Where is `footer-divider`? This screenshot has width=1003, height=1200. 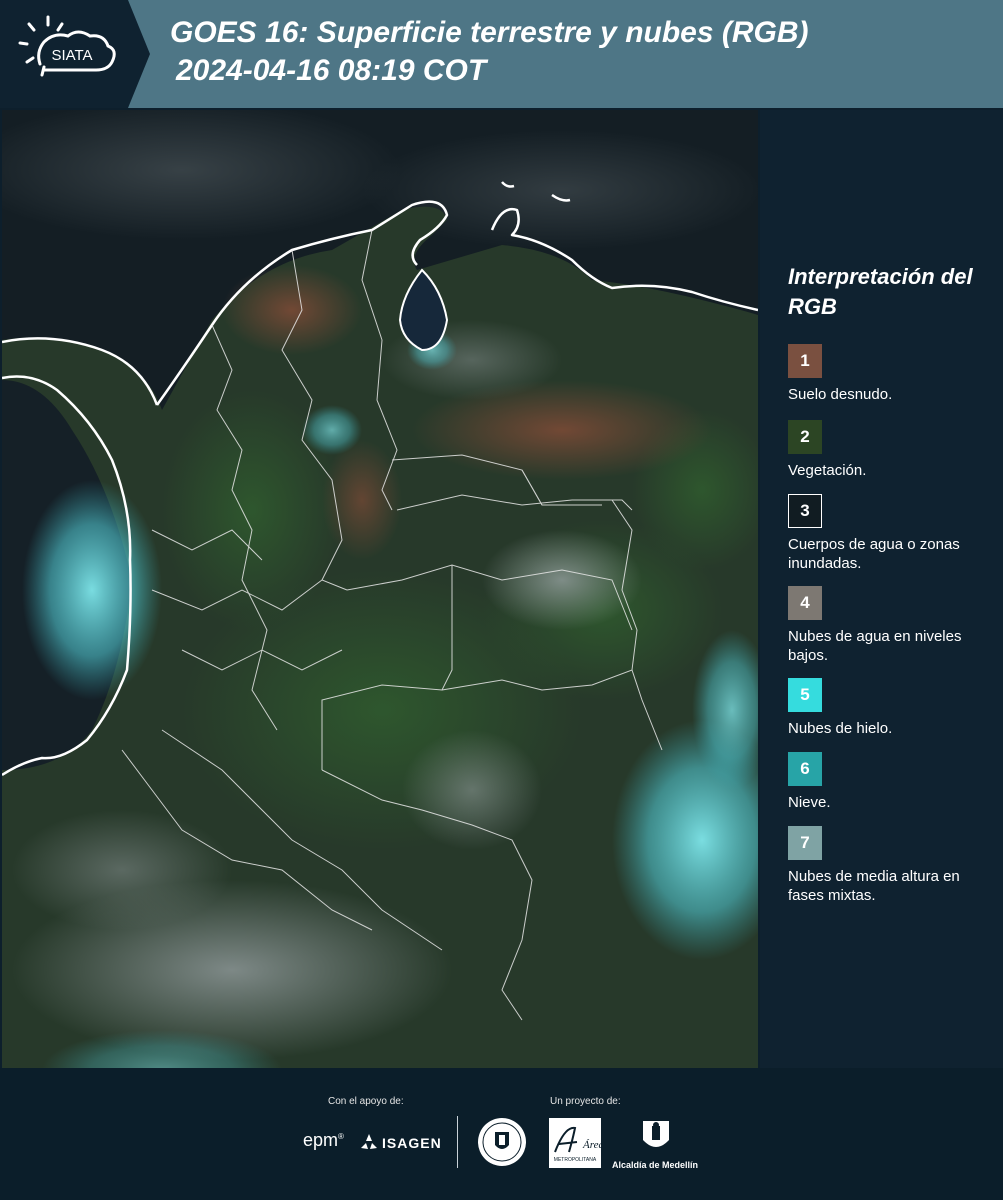
footer-divider is located at coordinates (457, 1142).